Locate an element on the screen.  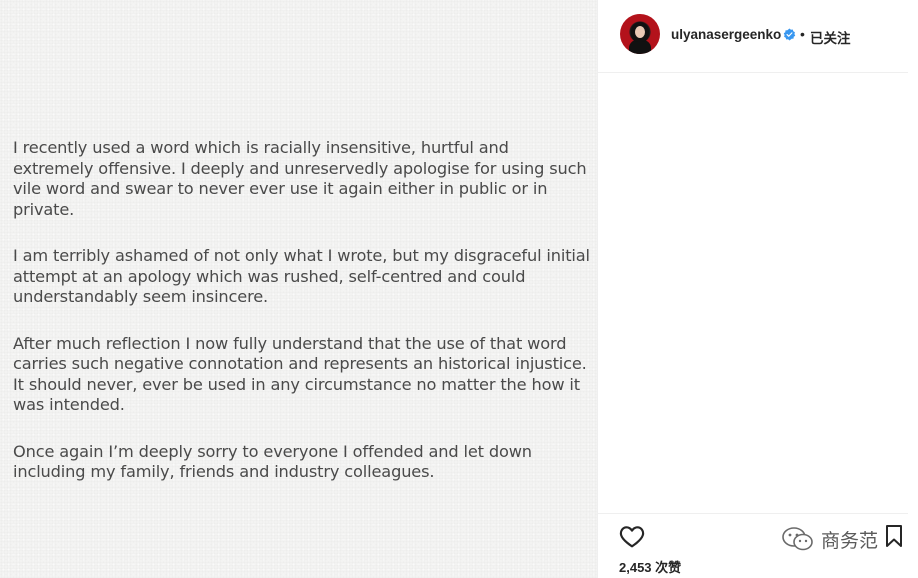
watermark: 商务范 is located at coordinates (829, 539).